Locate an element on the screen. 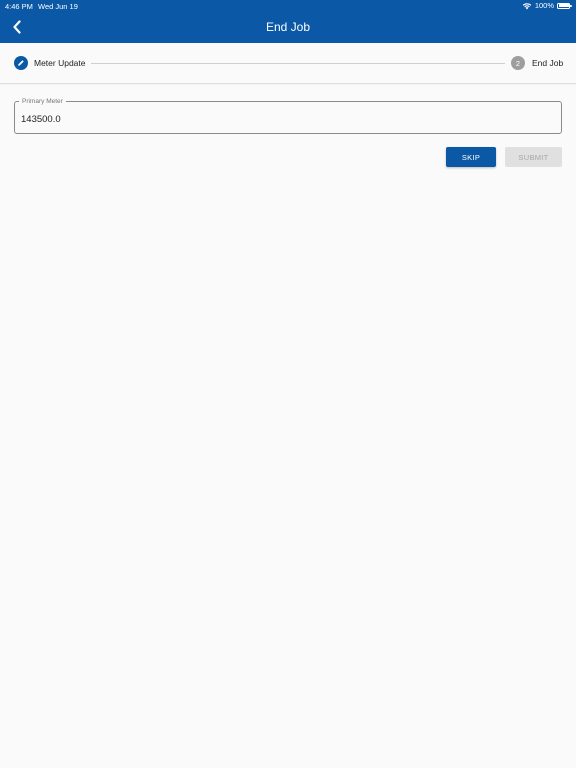  progress-stepper: Meter Update 2 End Job is located at coordinates (288, 63).